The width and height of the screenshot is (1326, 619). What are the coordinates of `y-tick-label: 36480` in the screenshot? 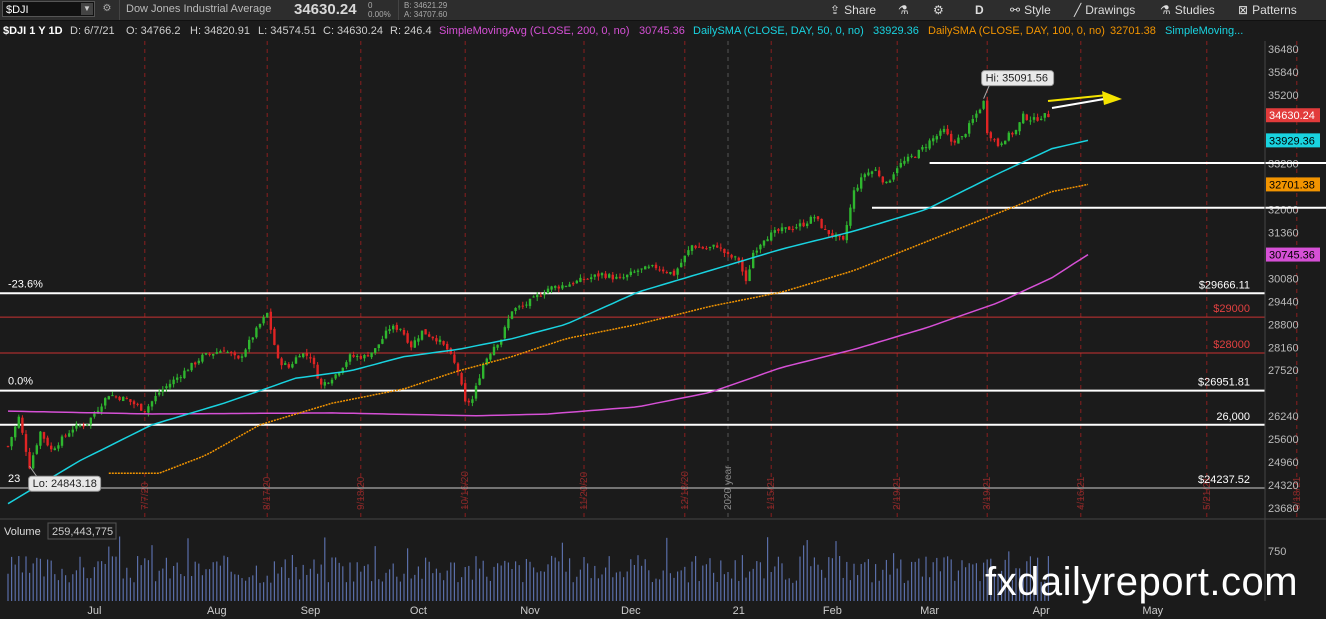 It's located at (1283, 50).